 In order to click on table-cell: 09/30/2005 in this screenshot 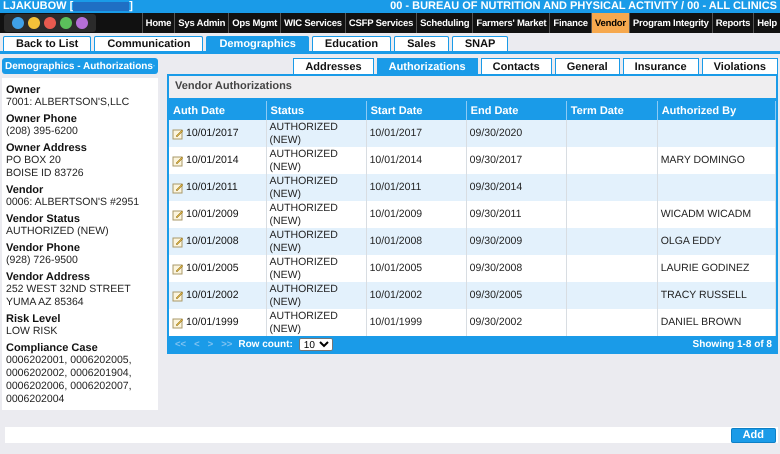, I will do `click(496, 295)`.